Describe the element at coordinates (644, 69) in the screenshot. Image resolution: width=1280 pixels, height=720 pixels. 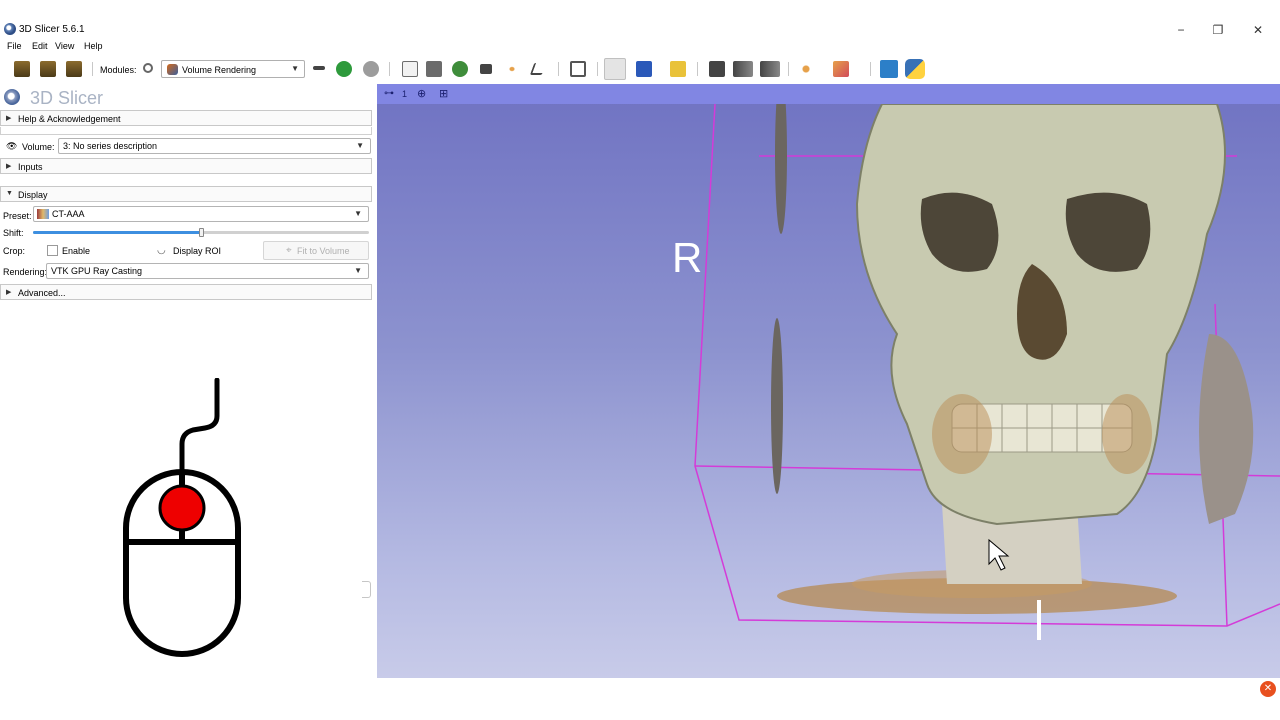
I see `place-fiducial-icon` at that location.